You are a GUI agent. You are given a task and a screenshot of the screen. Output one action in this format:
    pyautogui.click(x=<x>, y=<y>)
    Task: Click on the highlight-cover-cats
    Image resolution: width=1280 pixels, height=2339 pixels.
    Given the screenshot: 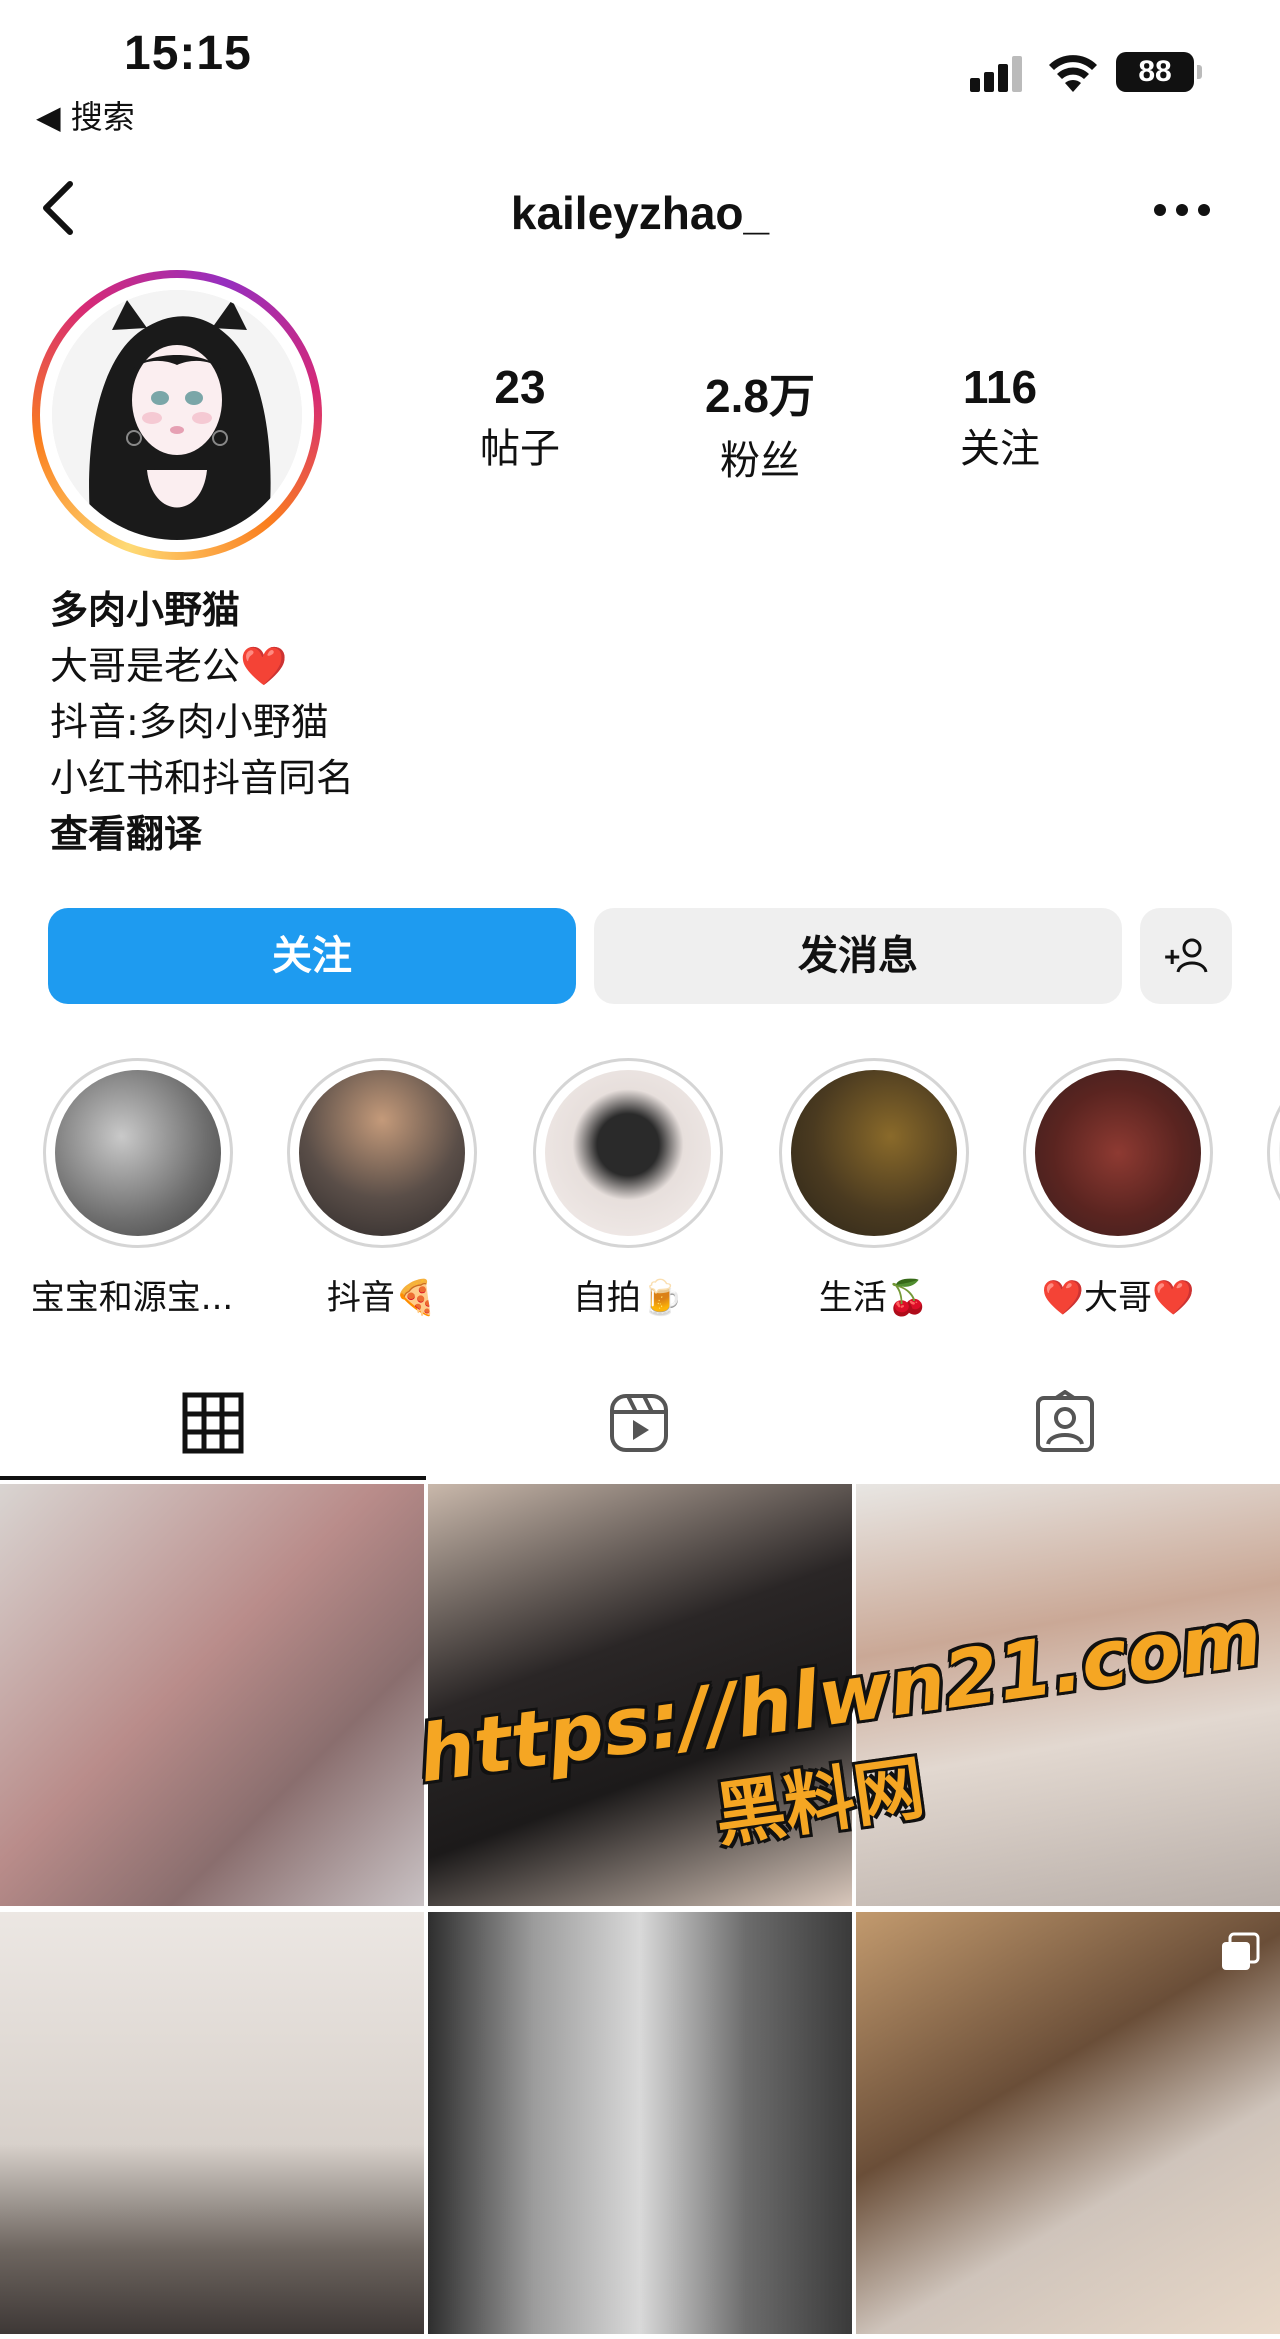 What is the action you would take?
    pyautogui.click(x=138, y=1153)
    